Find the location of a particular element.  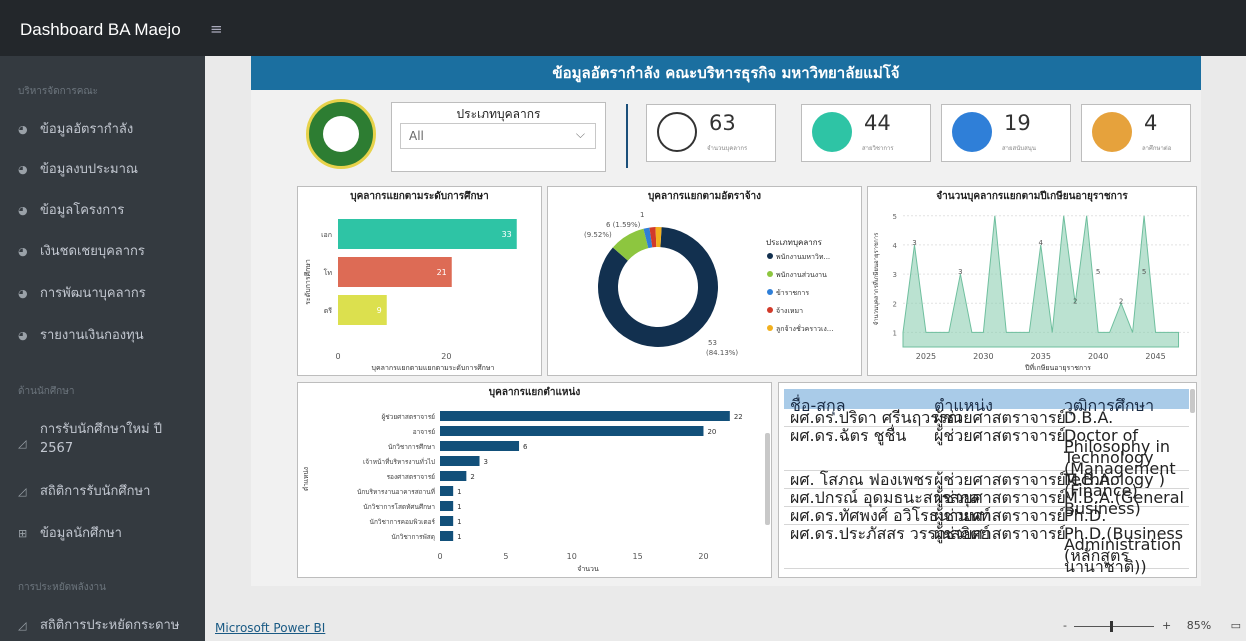

data-label: 6 (1.59%) is located at coordinates (623, 225).